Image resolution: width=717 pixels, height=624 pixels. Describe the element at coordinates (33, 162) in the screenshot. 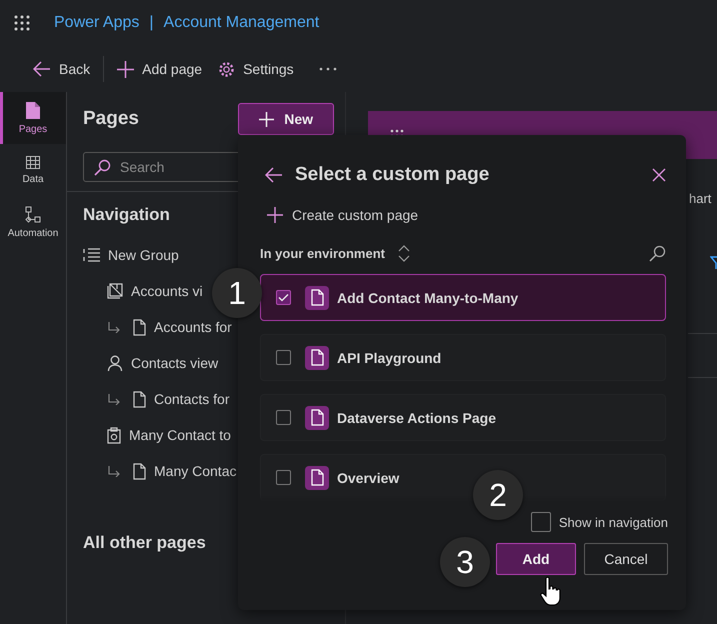

I see `table-icon` at that location.